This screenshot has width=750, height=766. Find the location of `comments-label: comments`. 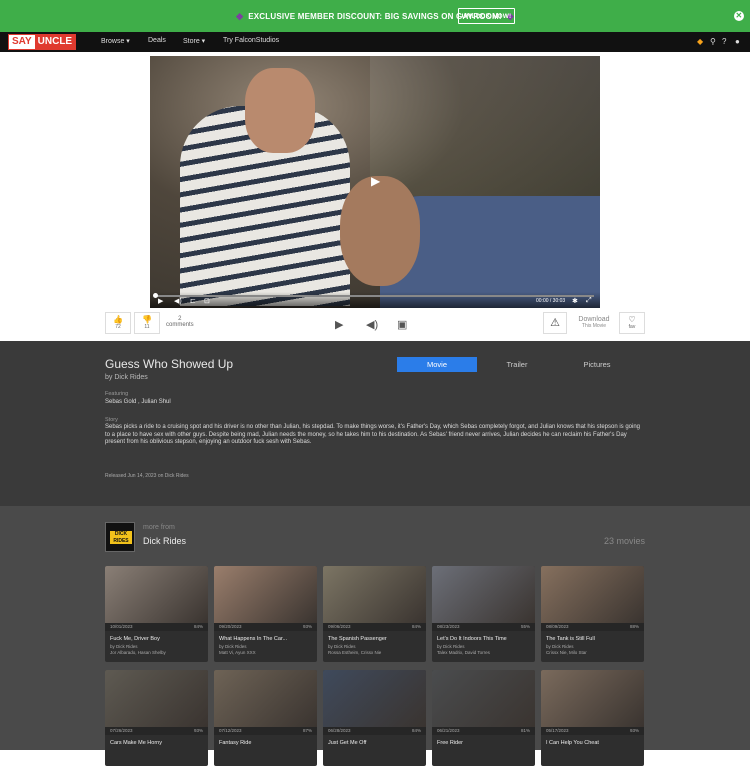

comments-label: comments is located at coordinates (180, 325).